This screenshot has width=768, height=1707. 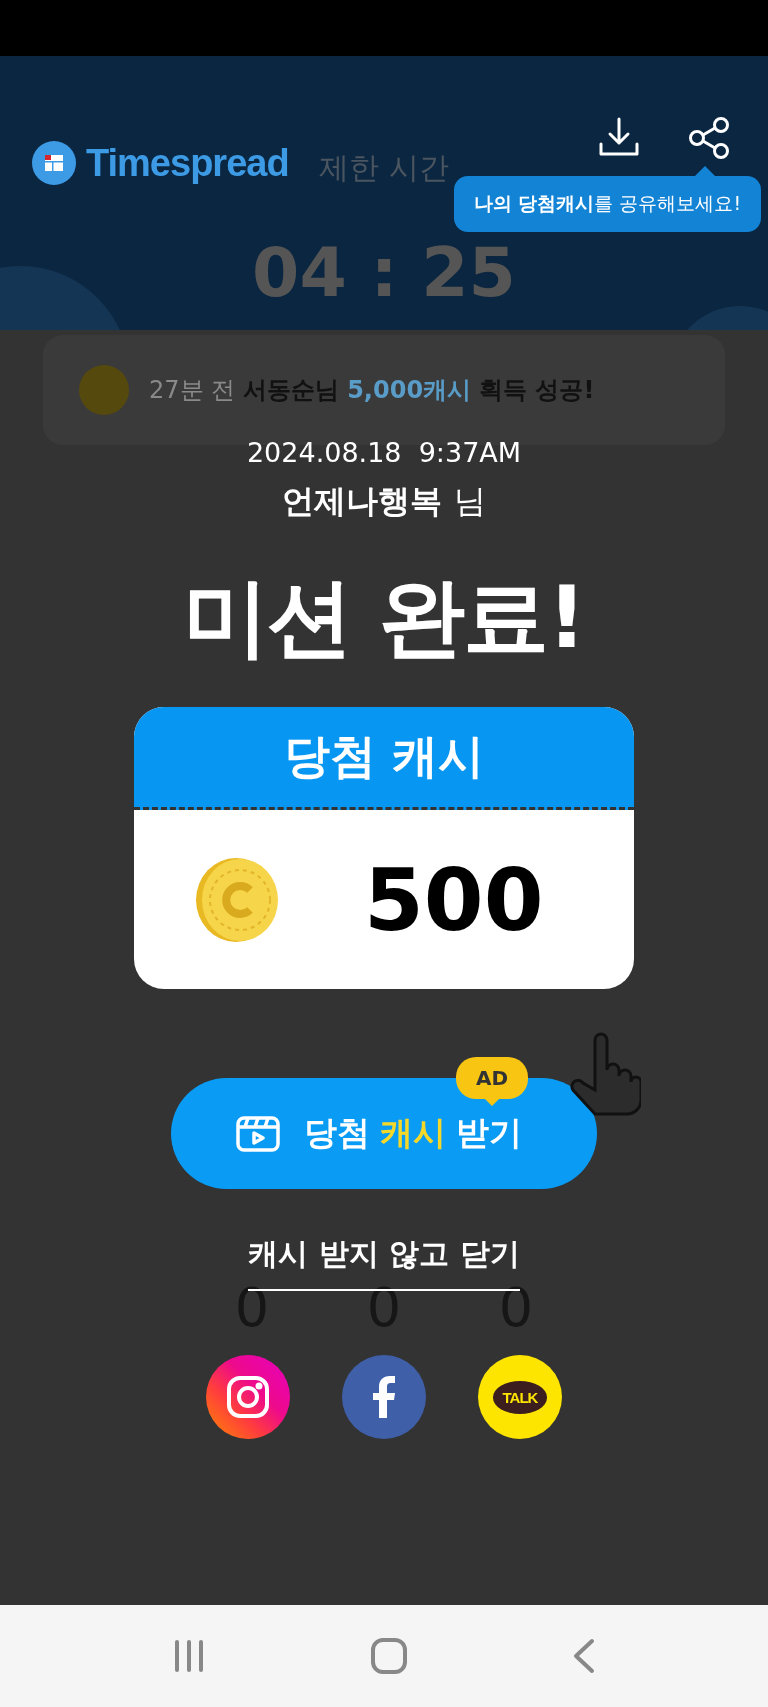 I want to click on honorific: 님, so click(x=470, y=501).